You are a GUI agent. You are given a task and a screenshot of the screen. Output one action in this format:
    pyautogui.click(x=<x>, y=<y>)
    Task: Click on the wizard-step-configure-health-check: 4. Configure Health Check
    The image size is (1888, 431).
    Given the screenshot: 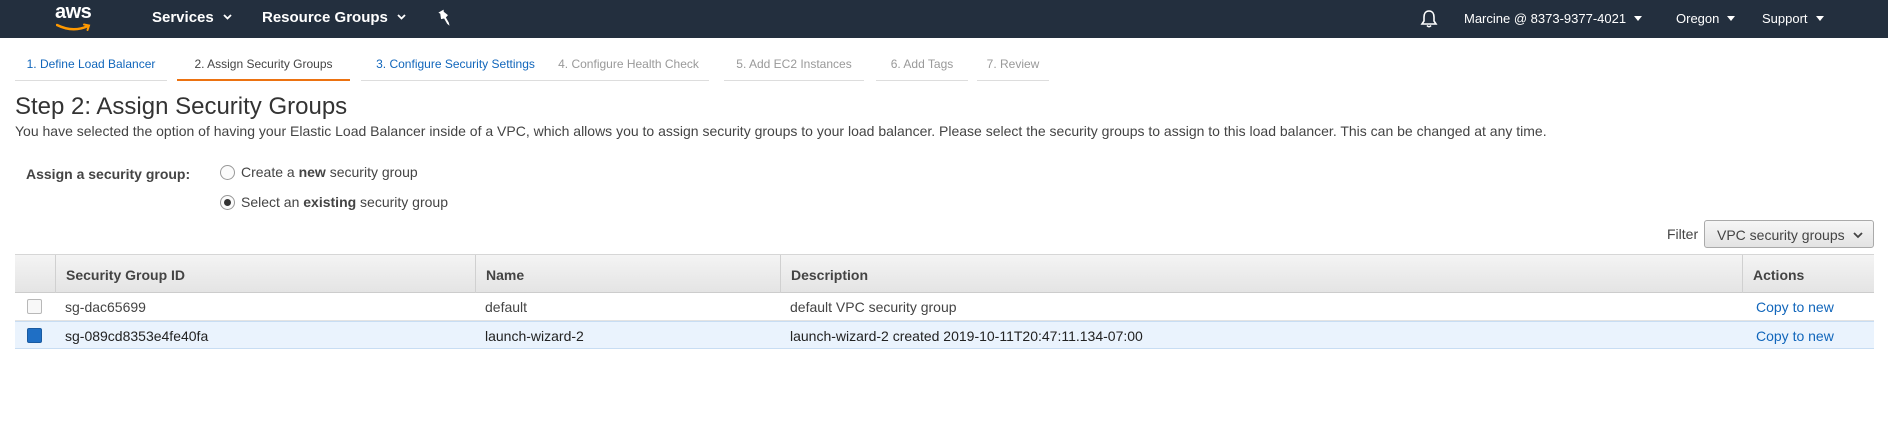 What is the action you would take?
    pyautogui.click(x=628, y=68)
    